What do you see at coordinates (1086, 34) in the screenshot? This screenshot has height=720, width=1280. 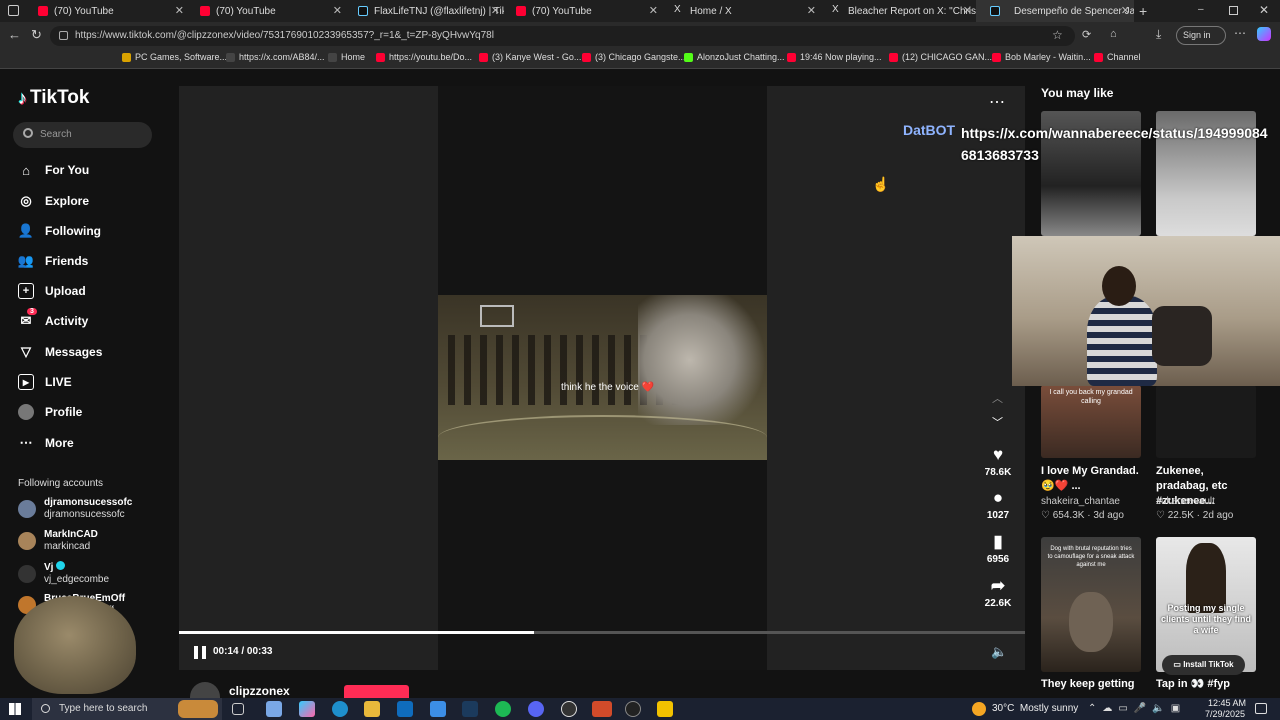 I see `extensions-icon: ⟳` at bounding box center [1086, 34].